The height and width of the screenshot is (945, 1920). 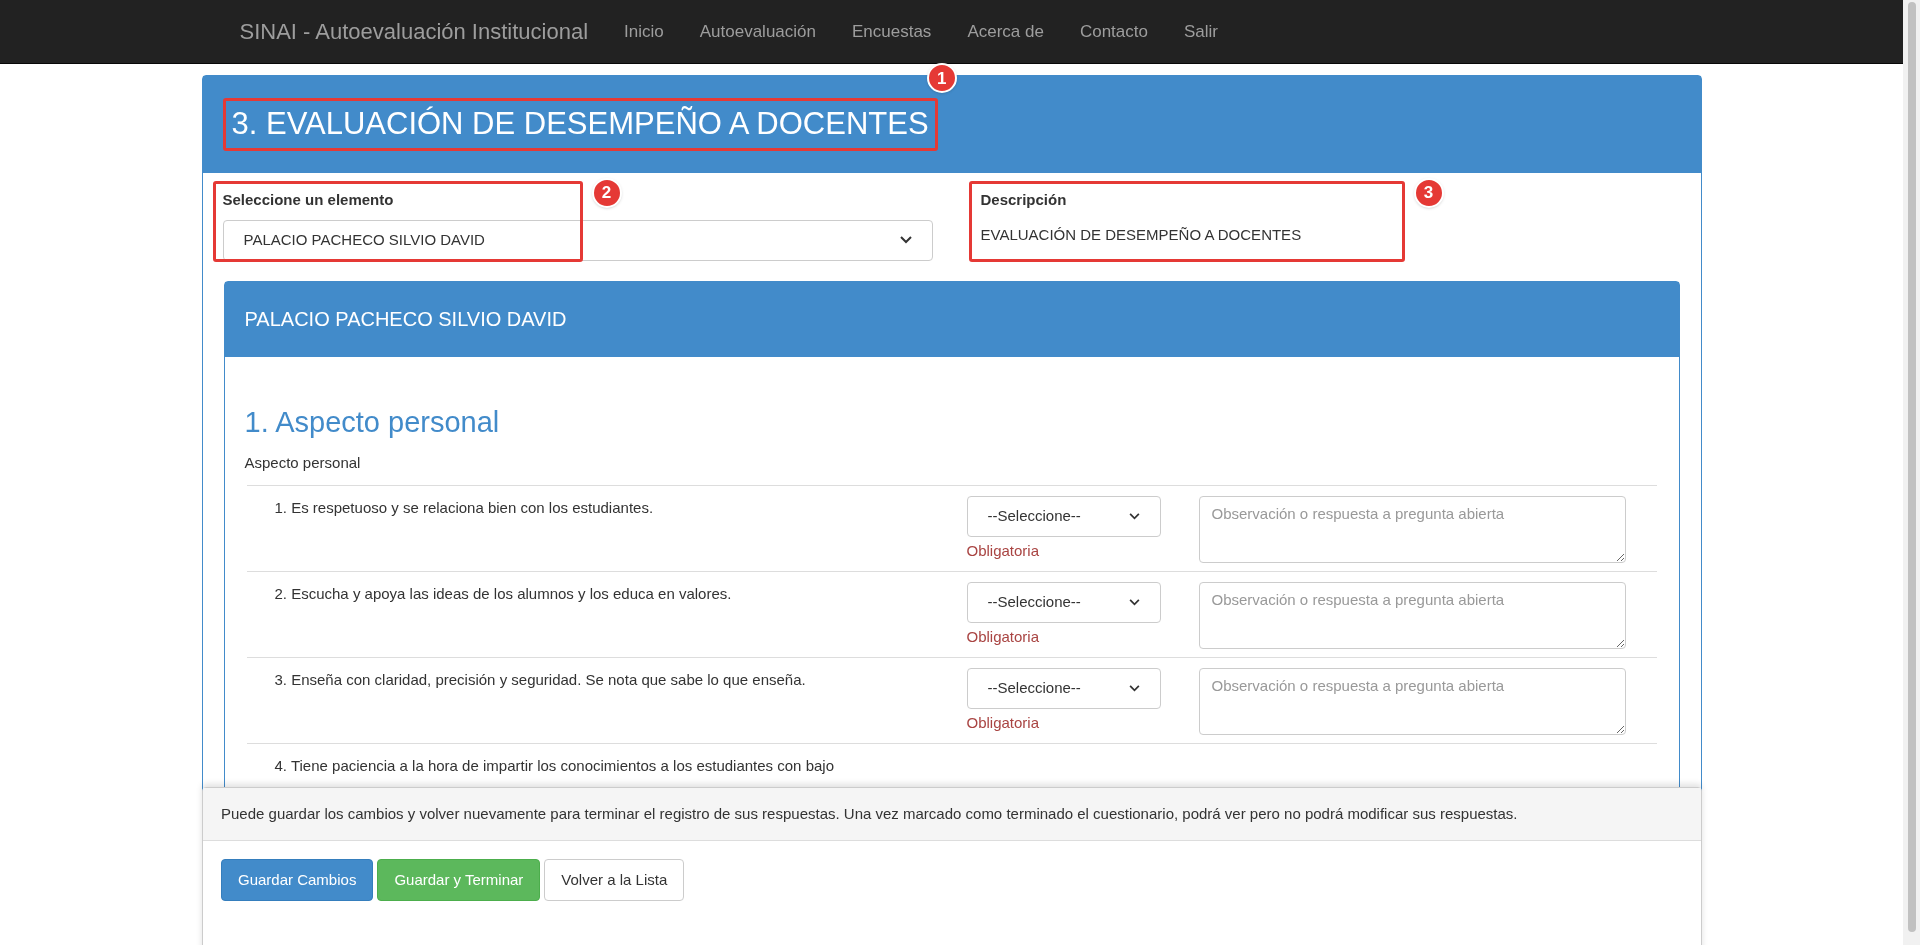 What do you see at coordinates (1141, 234) in the screenshot?
I see `description-text: EVALUACIÓN DE DESEMPEÑO A DOCENTES` at bounding box center [1141, 234].